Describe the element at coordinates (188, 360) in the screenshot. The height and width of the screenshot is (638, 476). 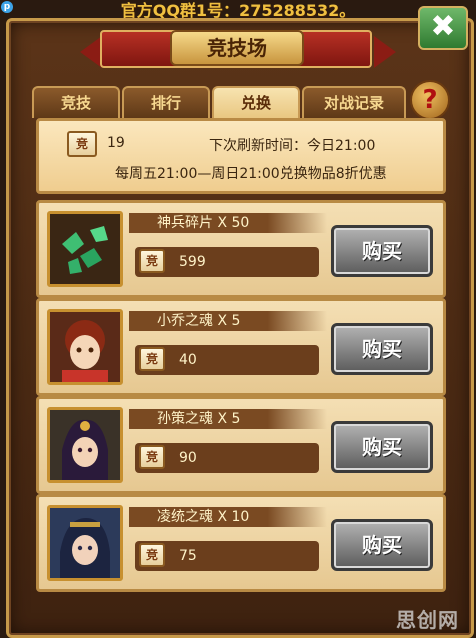
I see `item-price: 40` at that location.